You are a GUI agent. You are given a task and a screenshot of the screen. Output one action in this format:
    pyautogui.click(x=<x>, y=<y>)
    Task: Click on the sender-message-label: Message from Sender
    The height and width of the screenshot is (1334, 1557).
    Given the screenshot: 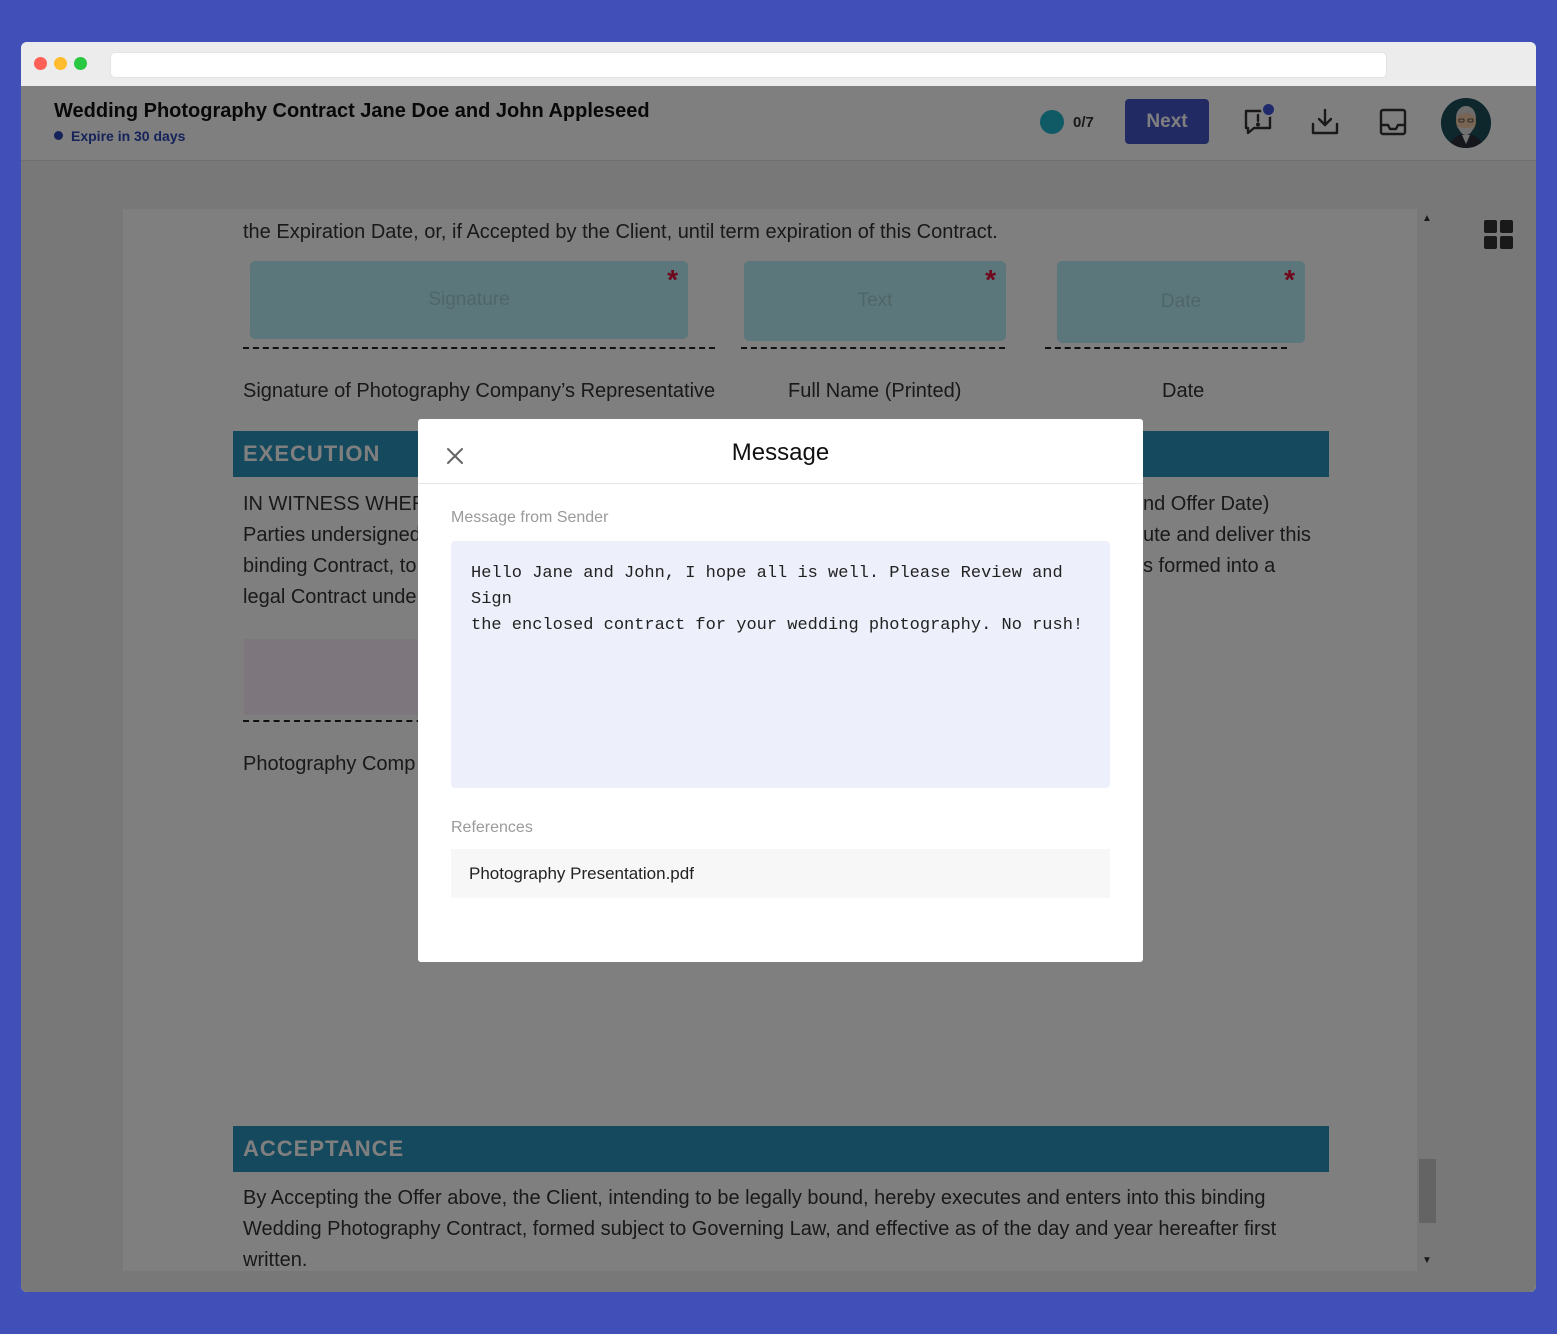 What is the action you would take?
    pyautogui.click(x=530, y=517)
    